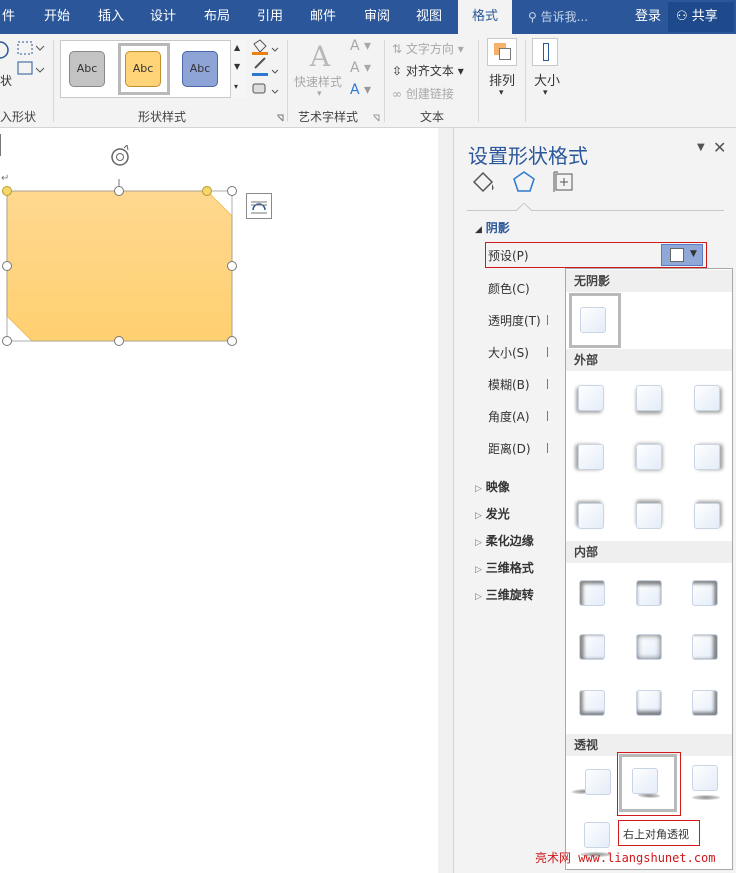 The image size is (736, 873). I want to click on active-tab-pointer, so click(524, 207).